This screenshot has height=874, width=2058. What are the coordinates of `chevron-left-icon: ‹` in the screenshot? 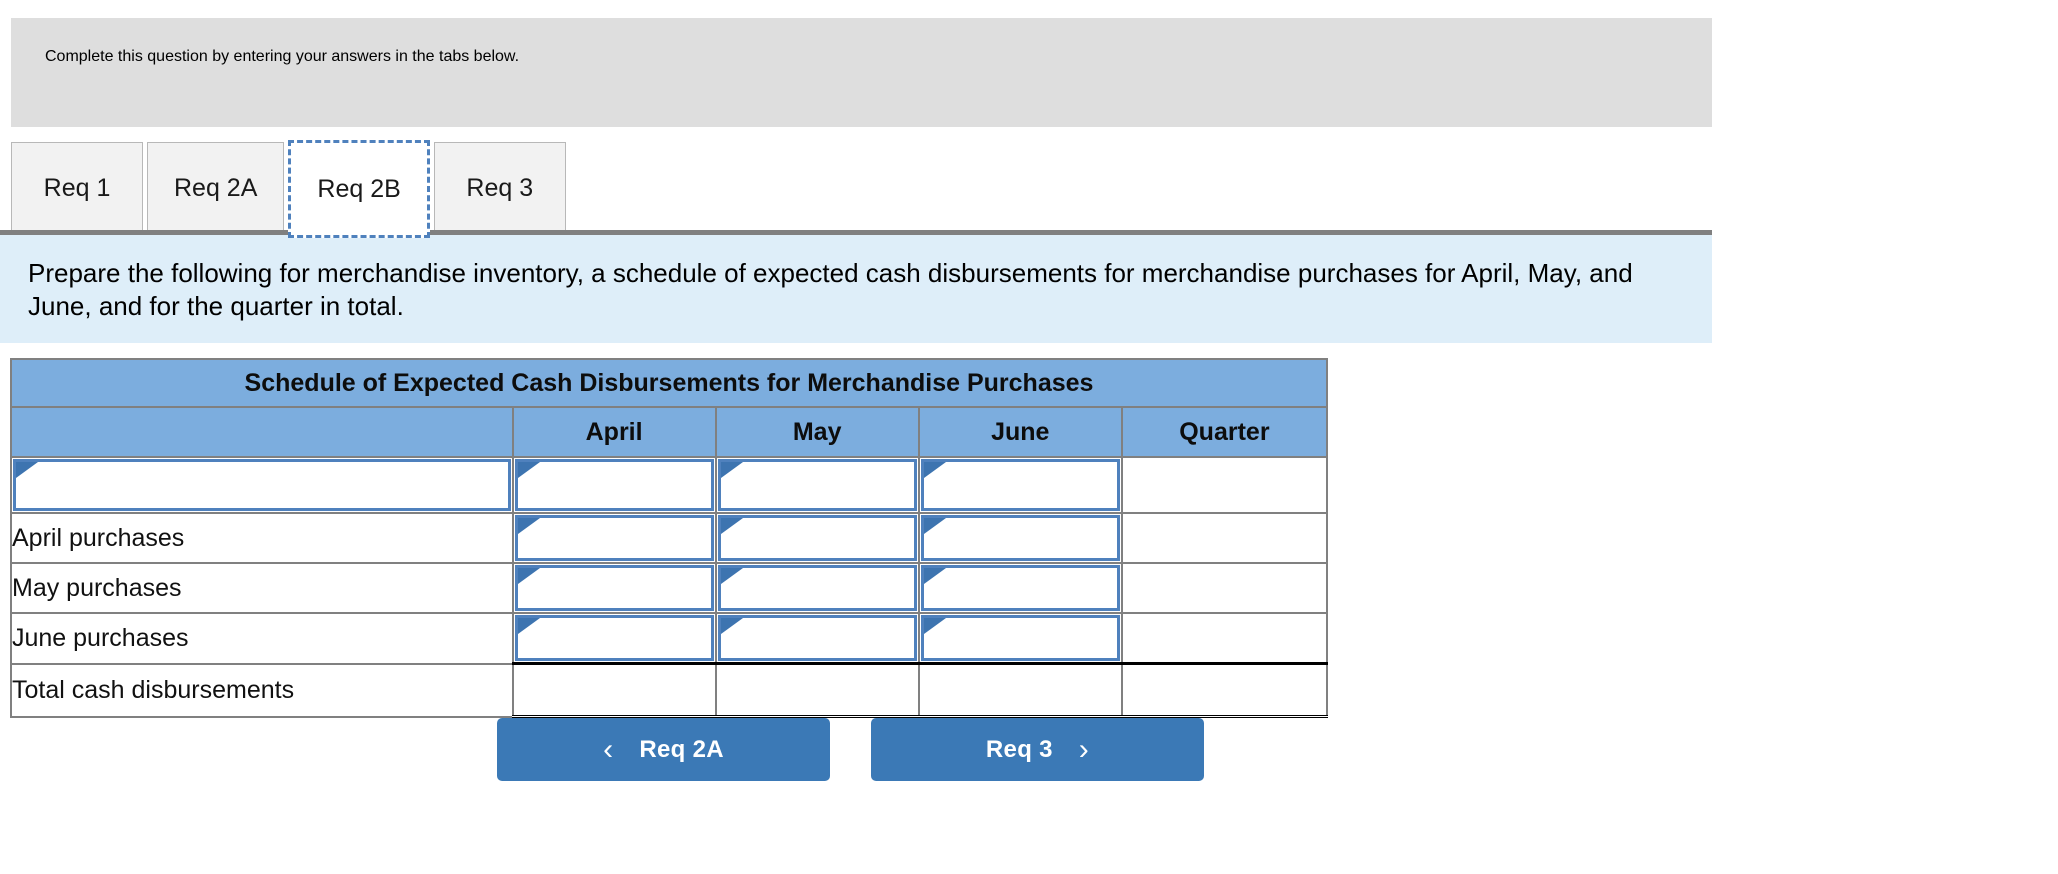 It's located at (608, 749).